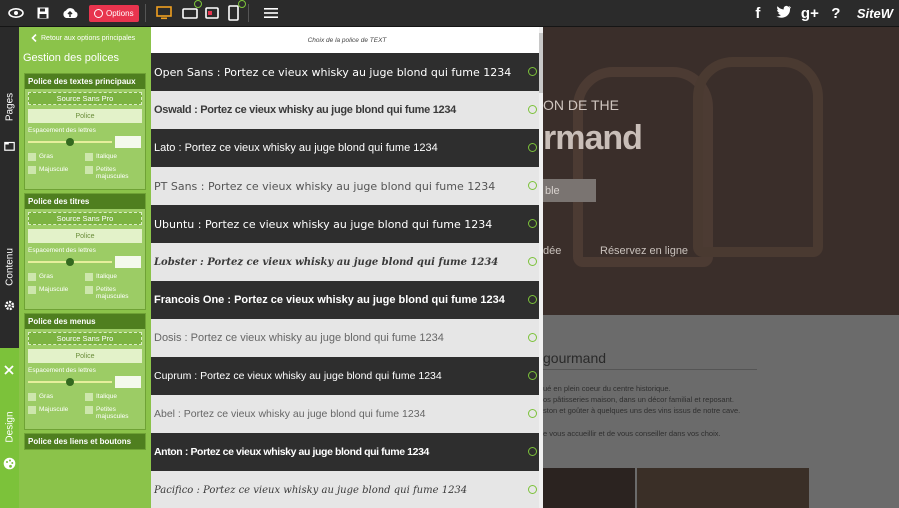 The image size is (899, 508). What do you see at coordinates (875, 13) in the screenshot?
I see `sitew-logo: SiteW` at bounding box center [875, 13].